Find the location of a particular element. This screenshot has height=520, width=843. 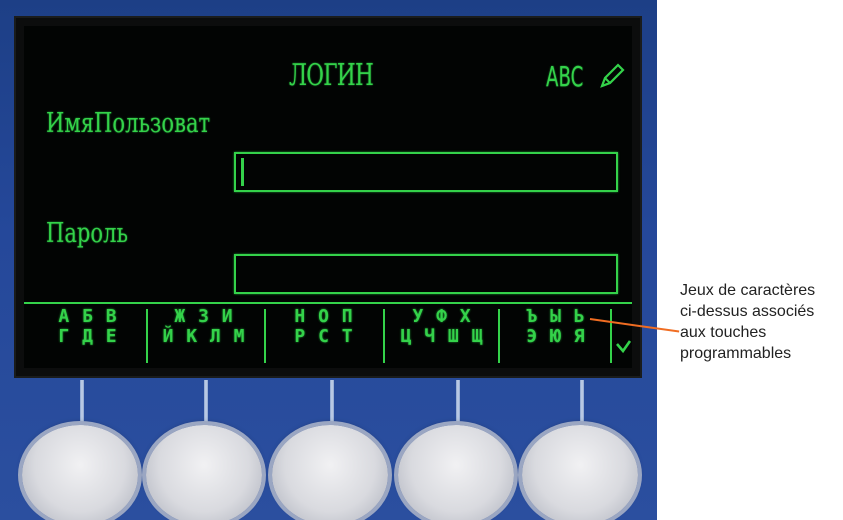

softkey-label-1: А Б В Г Д Е is located at coordinates (88, 335).